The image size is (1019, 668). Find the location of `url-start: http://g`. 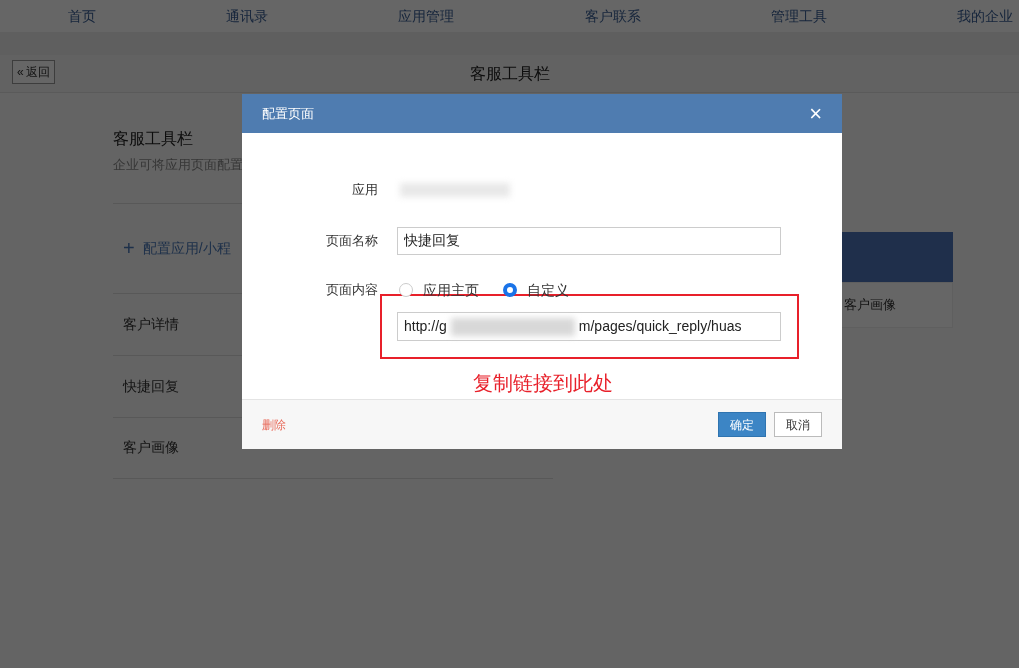

url-start: http://g is located at coordinates (425, 326).